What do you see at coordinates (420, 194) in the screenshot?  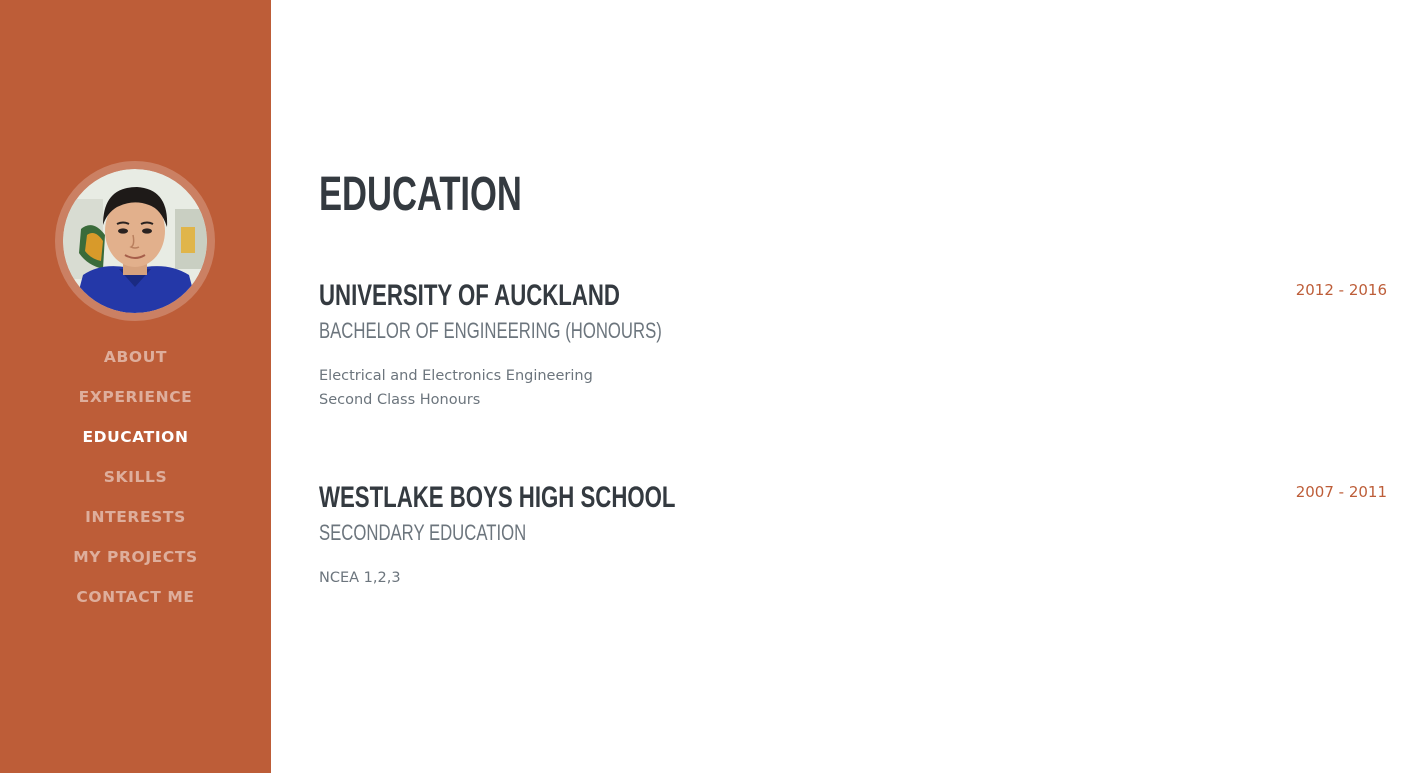 I see `section-title: Education` at bounding box center [420, 194].